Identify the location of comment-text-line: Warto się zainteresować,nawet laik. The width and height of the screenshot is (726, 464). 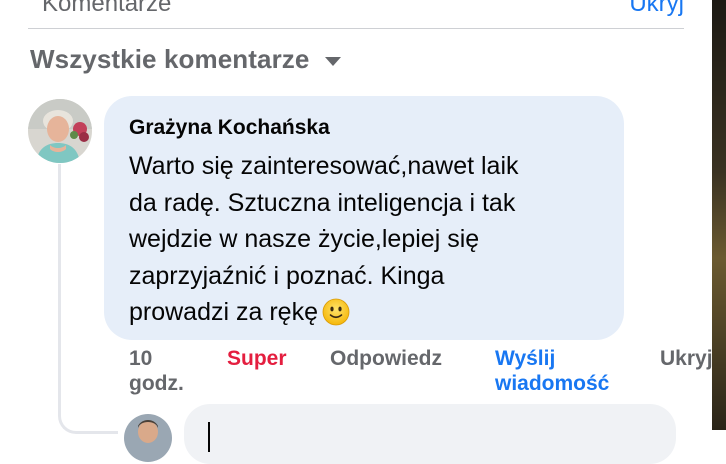
(324, 166).